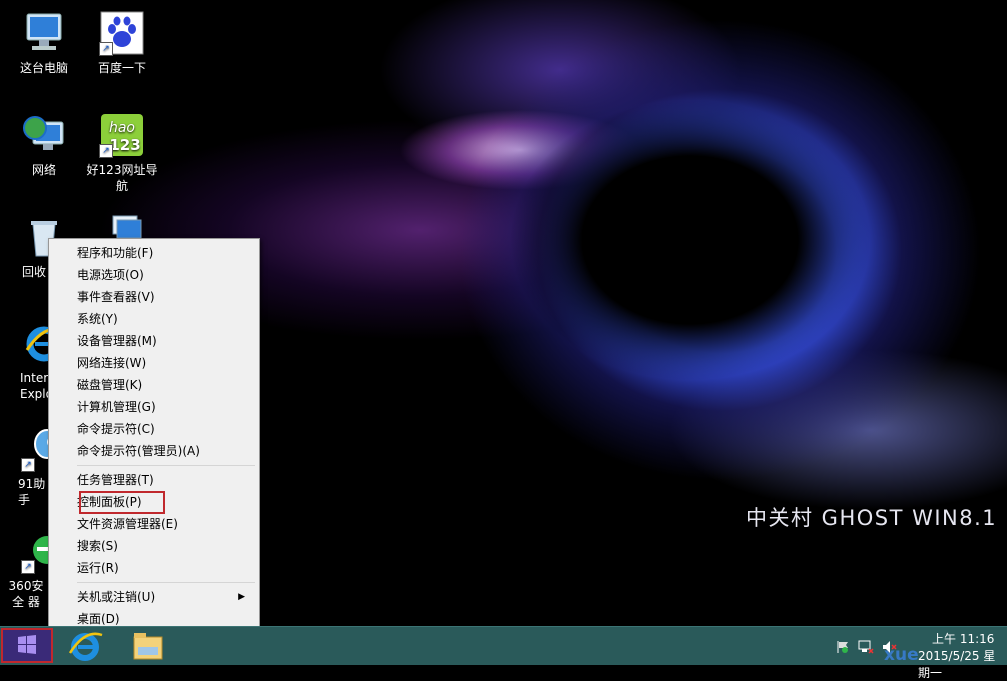  What do you see at coordinates (165, 429) in the screenshot?
I see `menu-item-command-prompt: 命令提示符(C)` at bounding box center [165, 429].